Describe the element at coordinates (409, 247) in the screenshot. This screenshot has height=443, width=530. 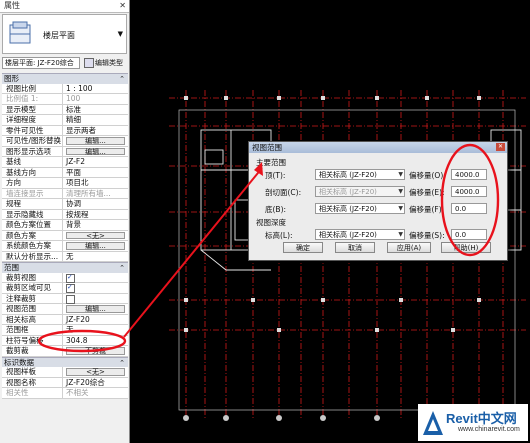
I see `apply-button: 应用(A)` at that location.